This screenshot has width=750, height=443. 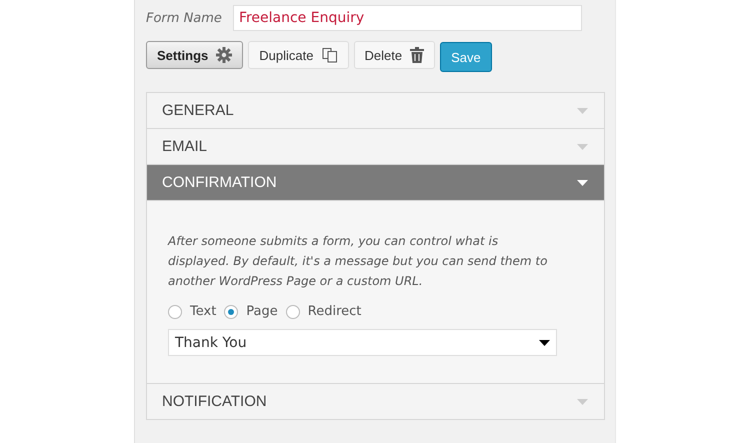 I want to click on delete-button: Delete, so click(x=395, y=55).